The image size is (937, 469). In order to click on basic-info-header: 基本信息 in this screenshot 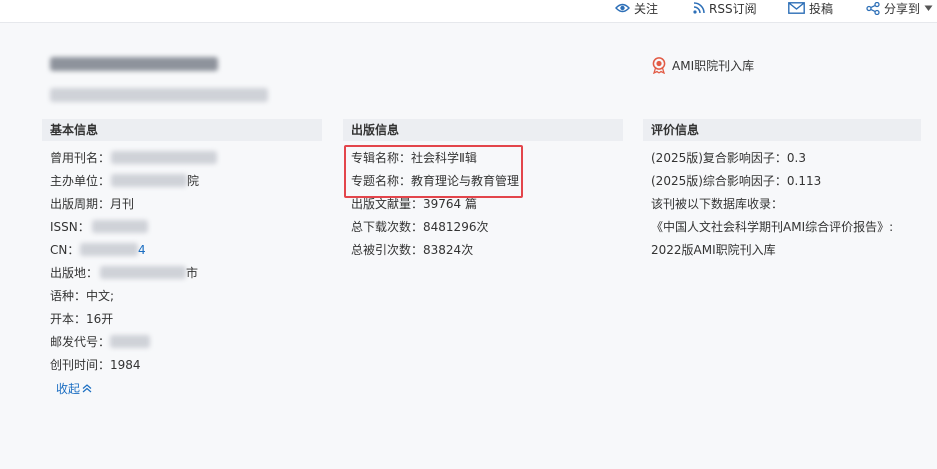, I will do `click(182, 130)`.